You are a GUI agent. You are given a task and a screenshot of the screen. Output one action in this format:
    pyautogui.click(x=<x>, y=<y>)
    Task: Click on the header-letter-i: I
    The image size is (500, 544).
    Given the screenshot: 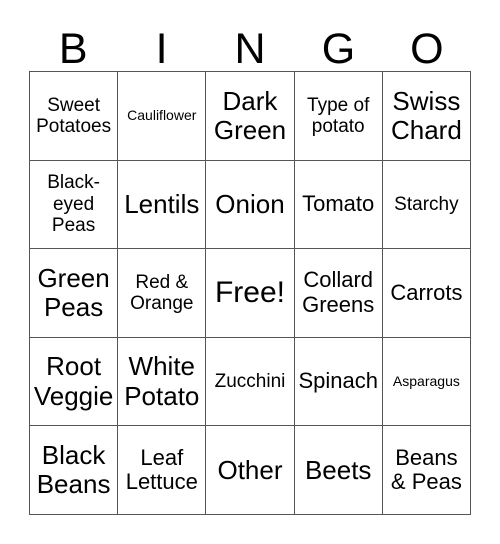 What is the action you would take?
    pyautogui.click(x=161, y=49)
    